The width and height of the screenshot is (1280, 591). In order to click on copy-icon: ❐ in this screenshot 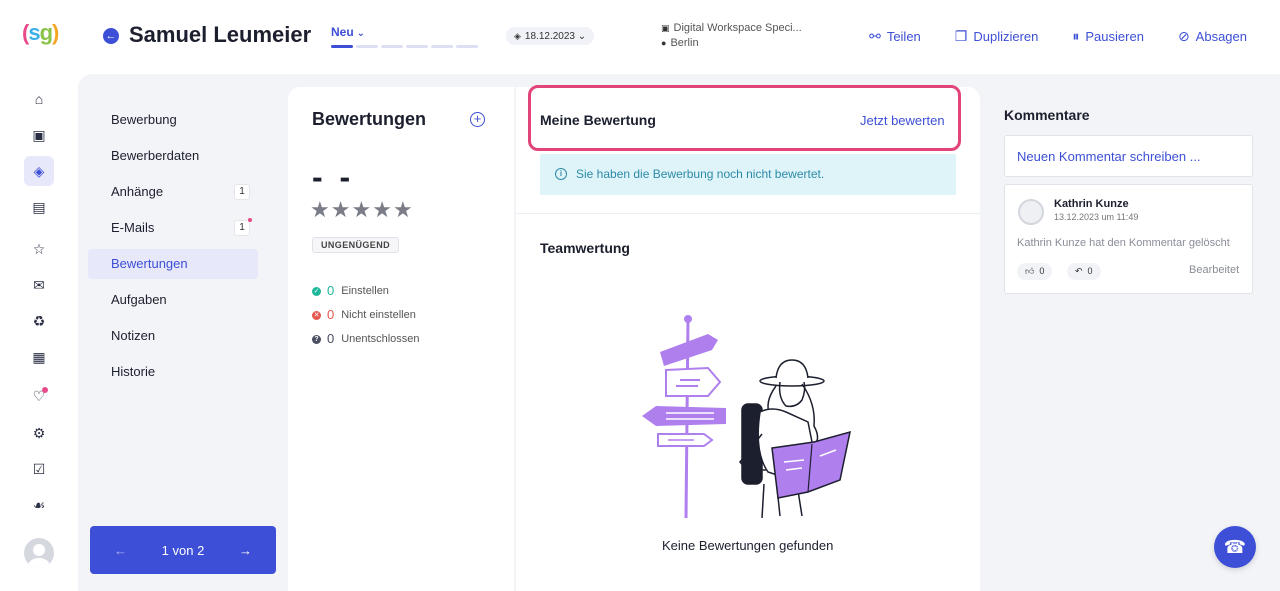, I will do `click(961, 36)`.